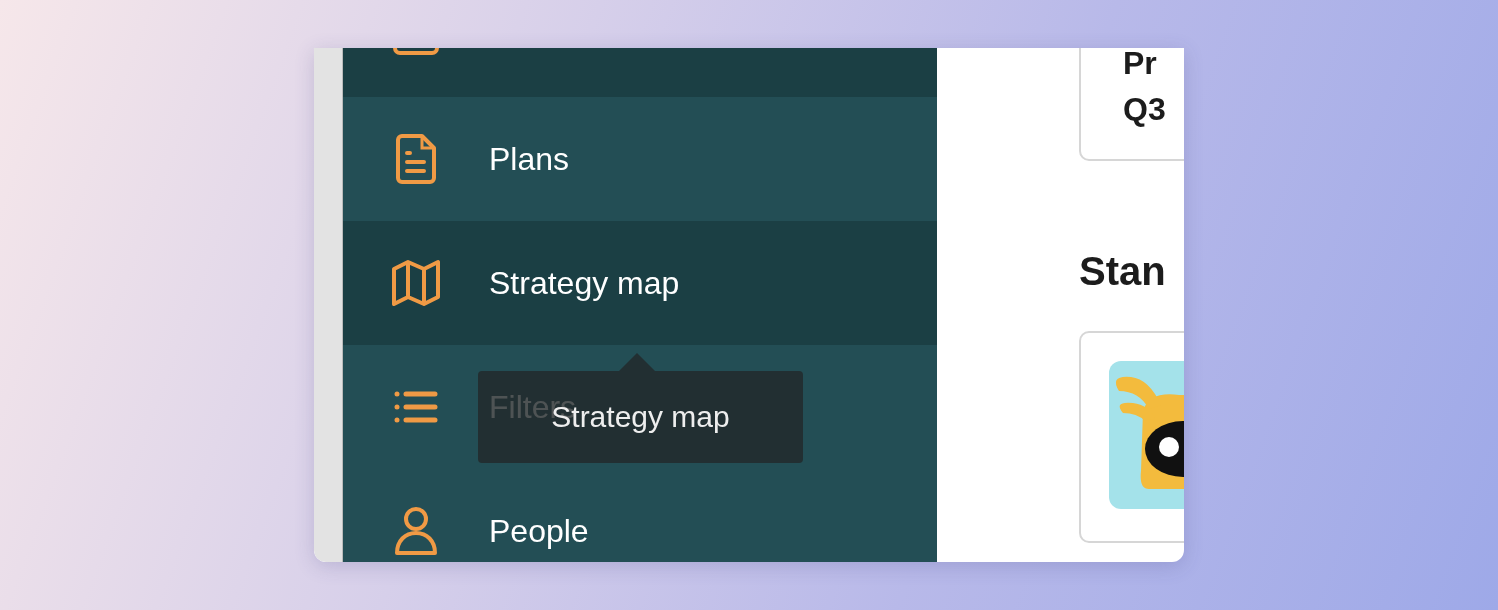 Image resolution: width=1498 pixels, height=610 pixels. Describe the element at coordinates (1140, 65) in the screenshot. I see `card-text: Pr` at that location.